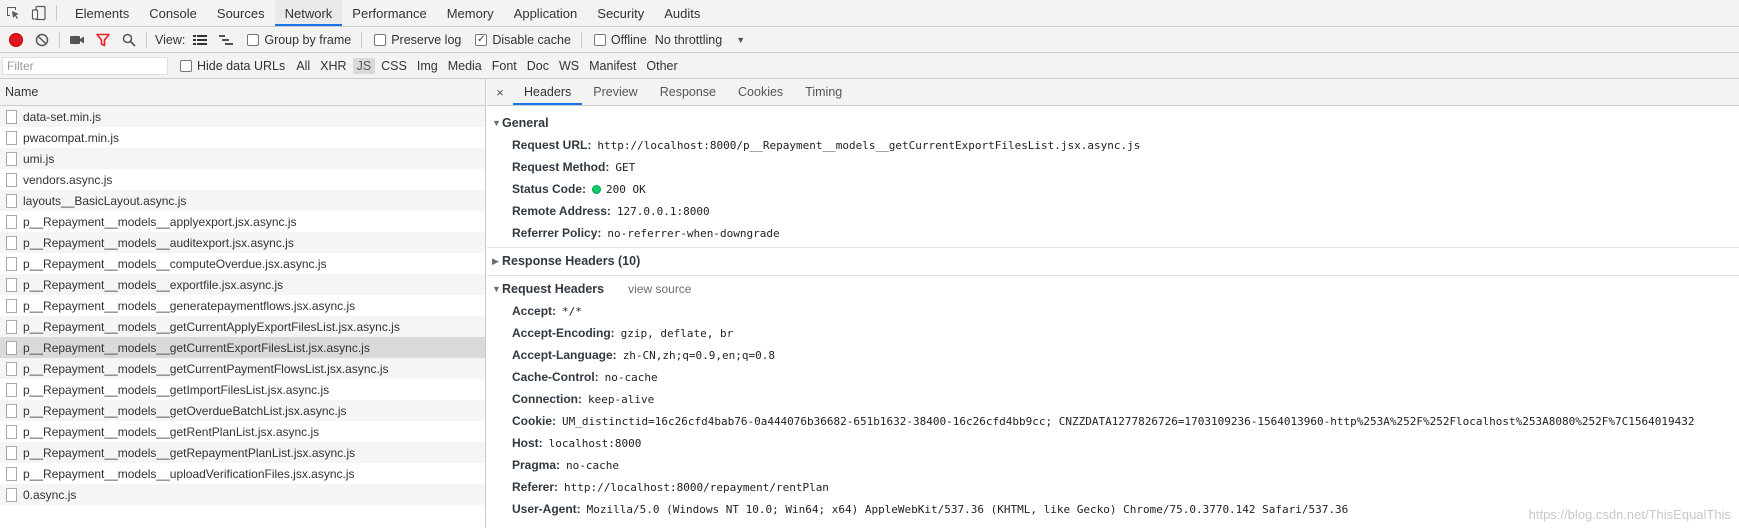 This screenshot has height=528, width=1739. Describe the element at coordinates (470, 13) in the screenshot. I see `tab-memory: Memory` at that location.